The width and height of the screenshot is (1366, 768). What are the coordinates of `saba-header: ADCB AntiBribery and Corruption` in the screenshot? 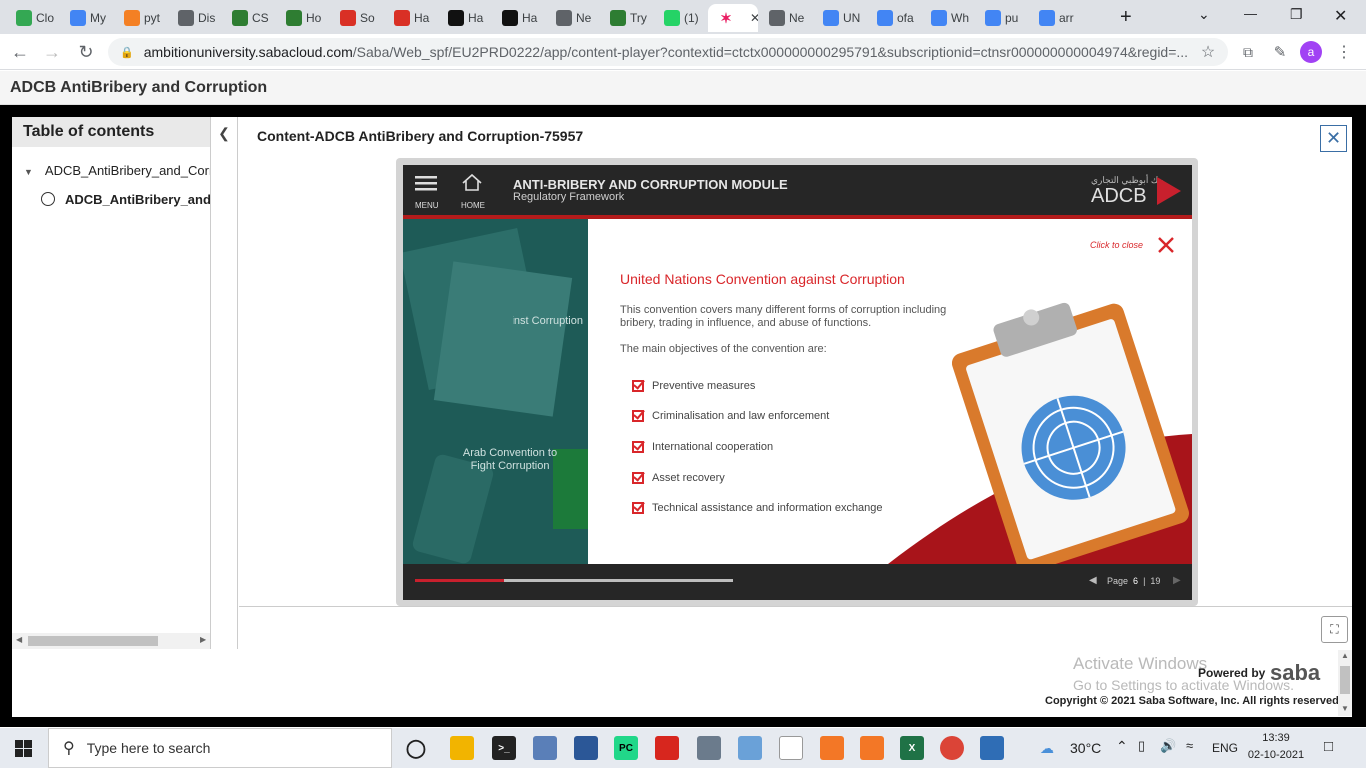 It's located at (683, 88).